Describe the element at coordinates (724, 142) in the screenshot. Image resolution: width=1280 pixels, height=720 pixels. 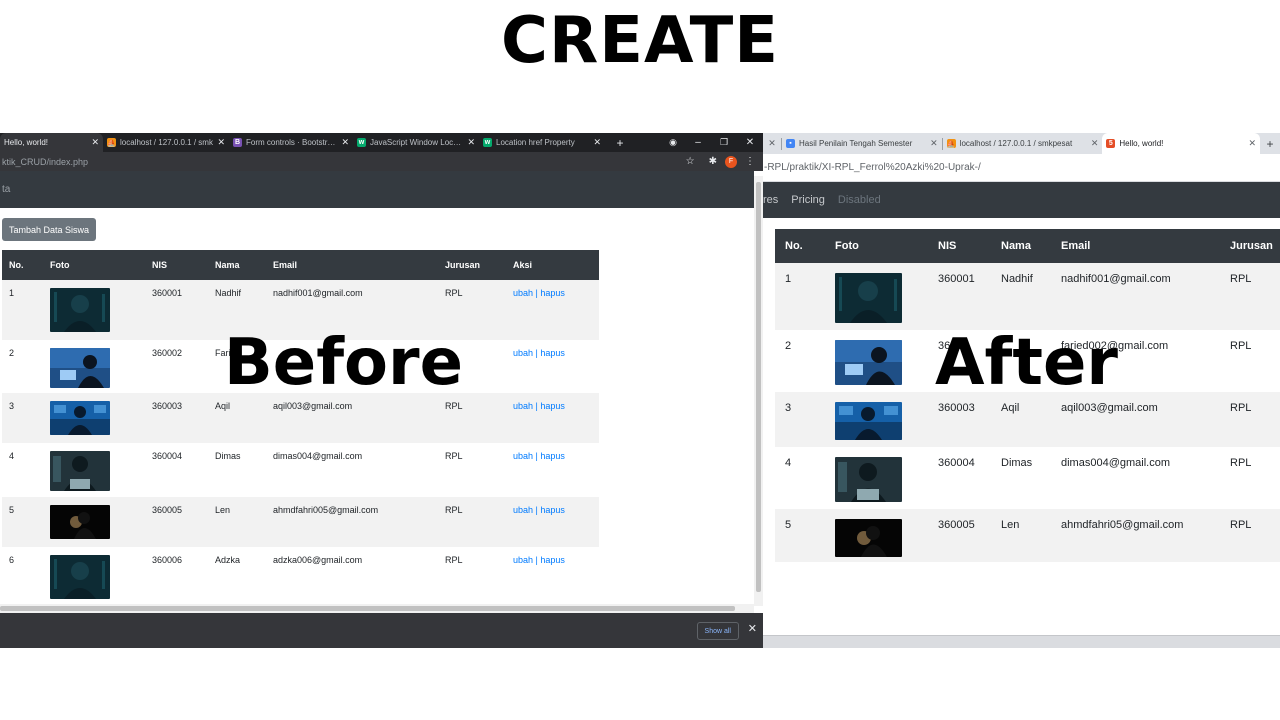
I see `restore-icon: ❐` at that location.